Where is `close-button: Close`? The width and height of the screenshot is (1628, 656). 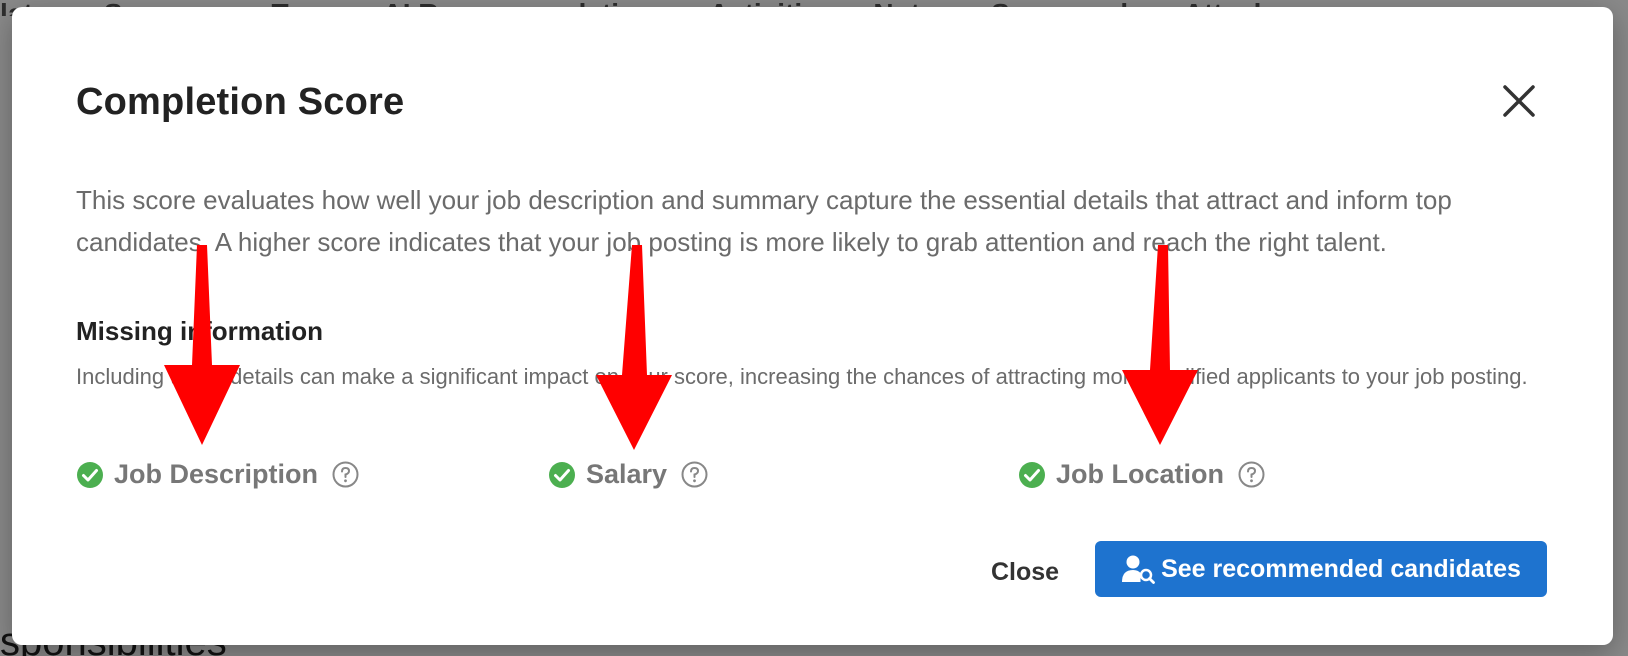 close-button: Close is located at coordinates (1025, 572).